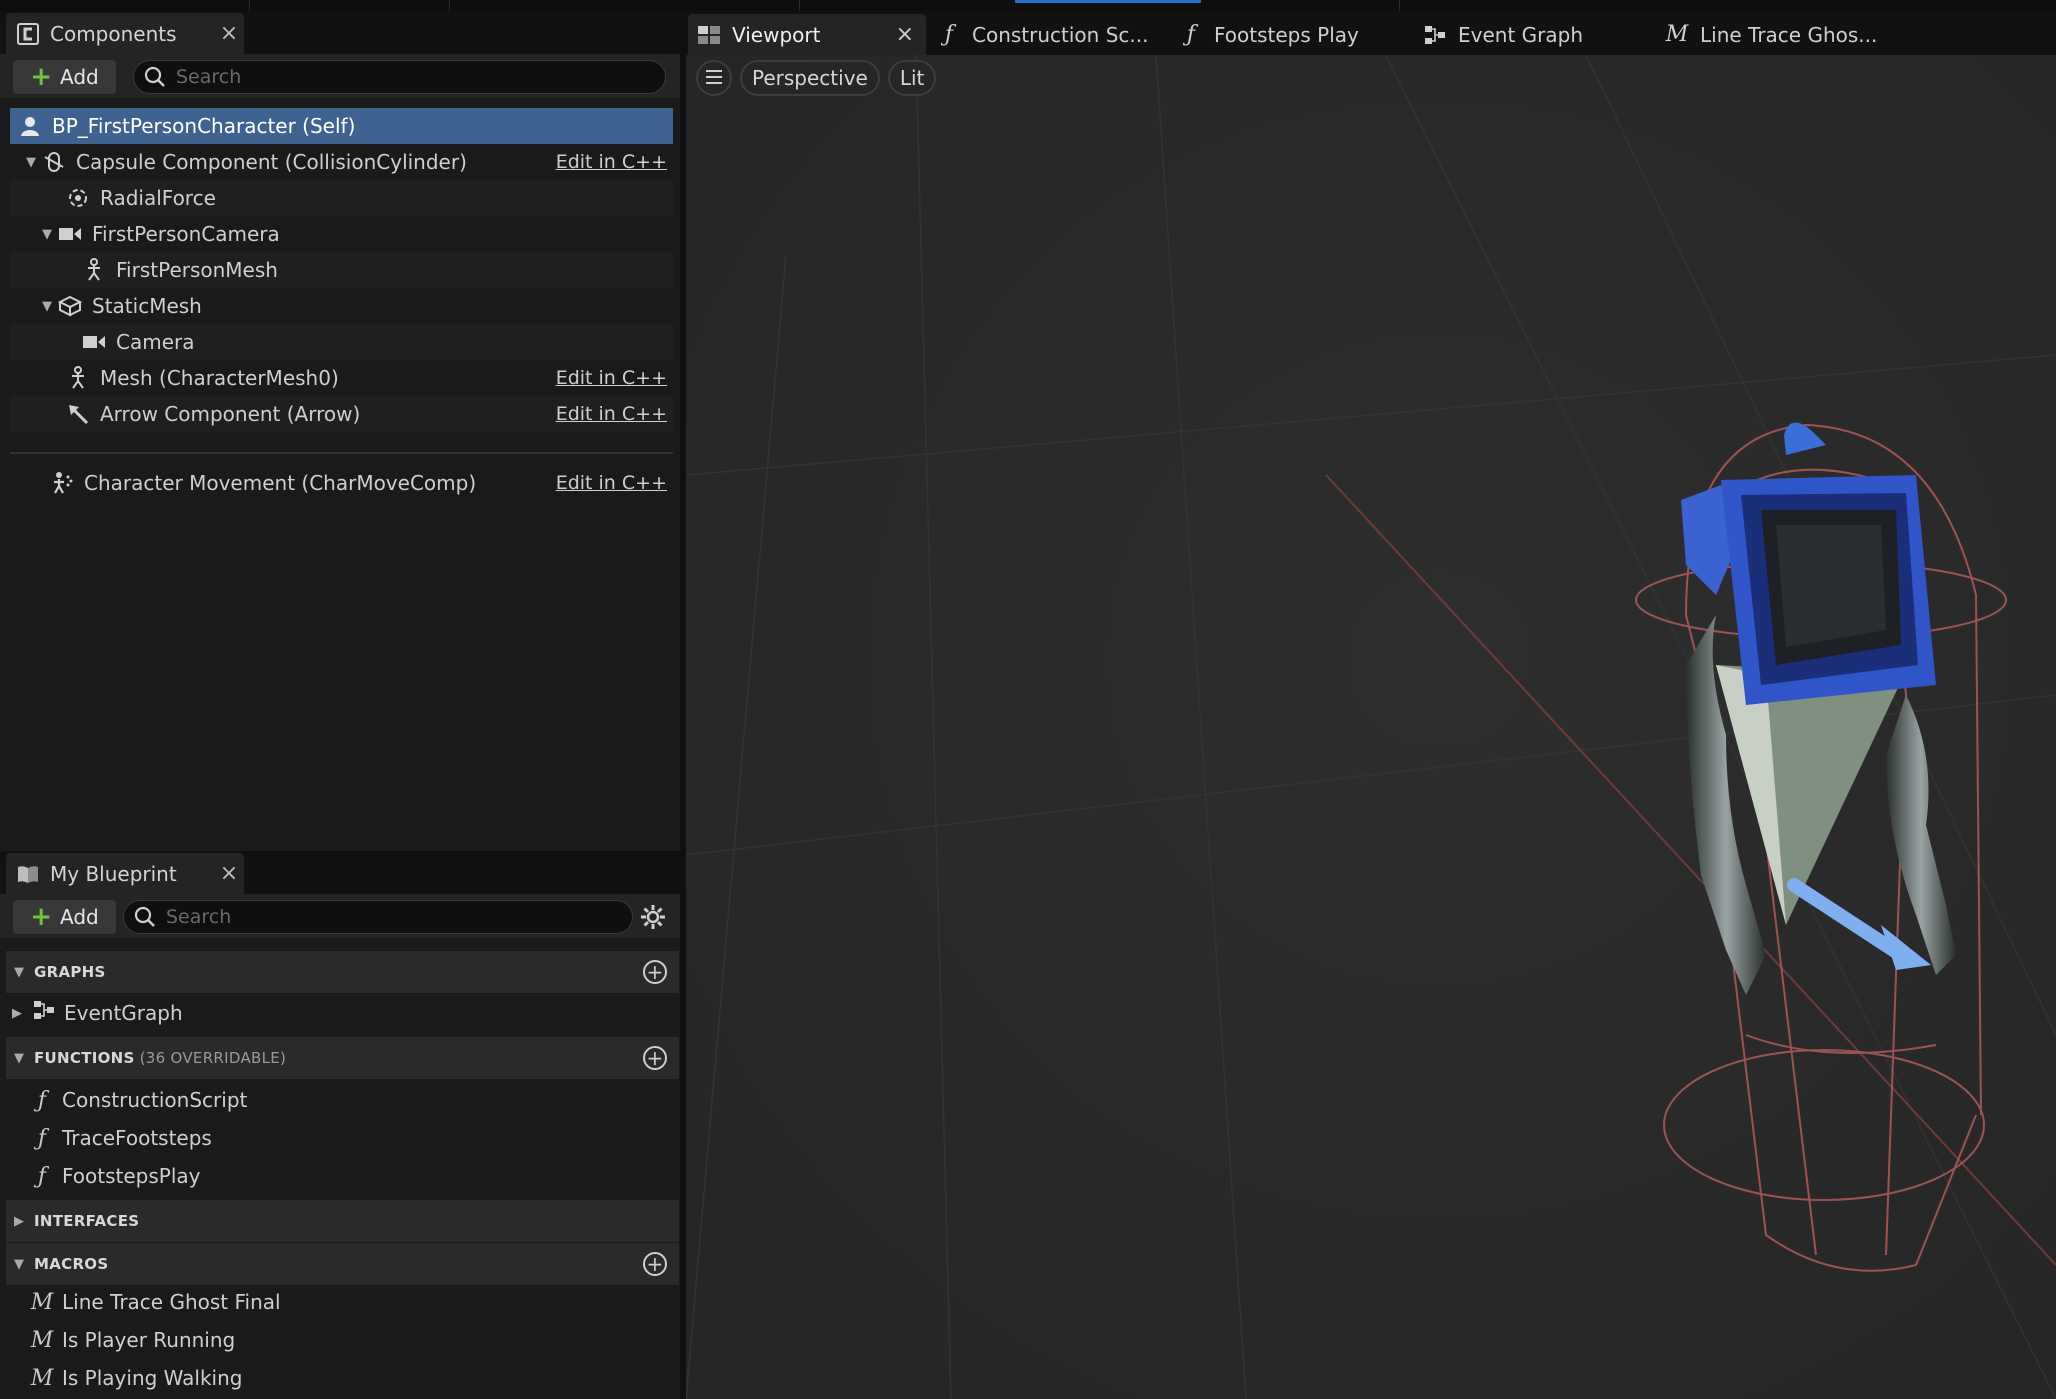  What do you see at coordinates (204, 126) in the screenshot?
I see `component-root-label: BP_FirstPersonCharacter (Self)` at bounding box center [204, 126].